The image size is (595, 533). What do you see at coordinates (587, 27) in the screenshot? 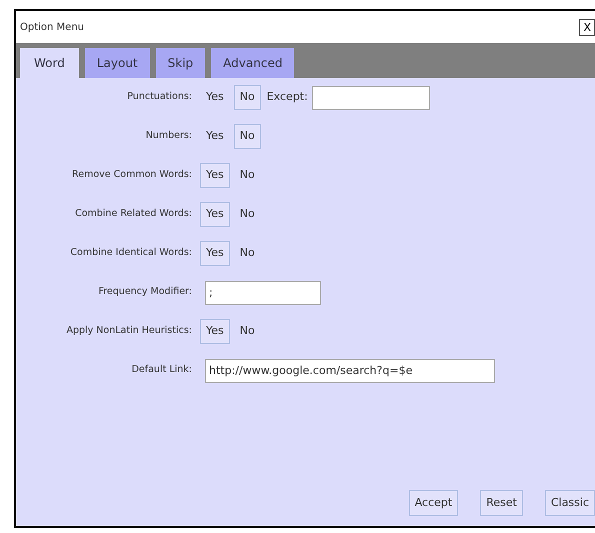
I see `close-button: X` at bounding box center [587, 27].